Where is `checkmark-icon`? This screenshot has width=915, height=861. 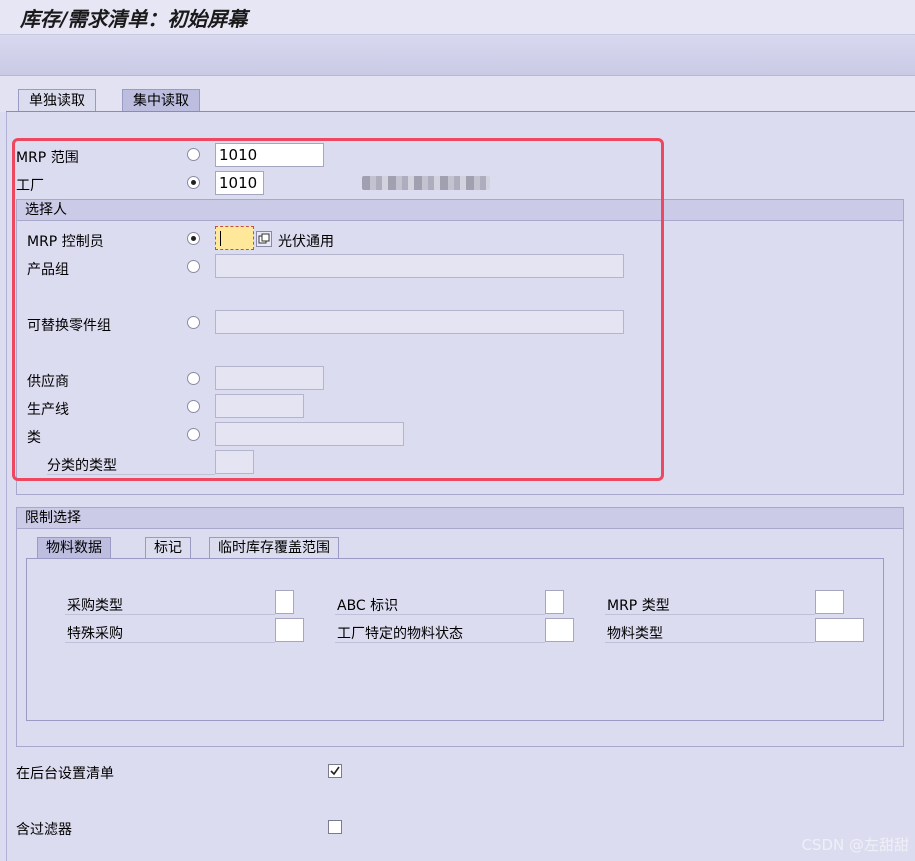 checkmark-icon is located at coordinates (335, 771).